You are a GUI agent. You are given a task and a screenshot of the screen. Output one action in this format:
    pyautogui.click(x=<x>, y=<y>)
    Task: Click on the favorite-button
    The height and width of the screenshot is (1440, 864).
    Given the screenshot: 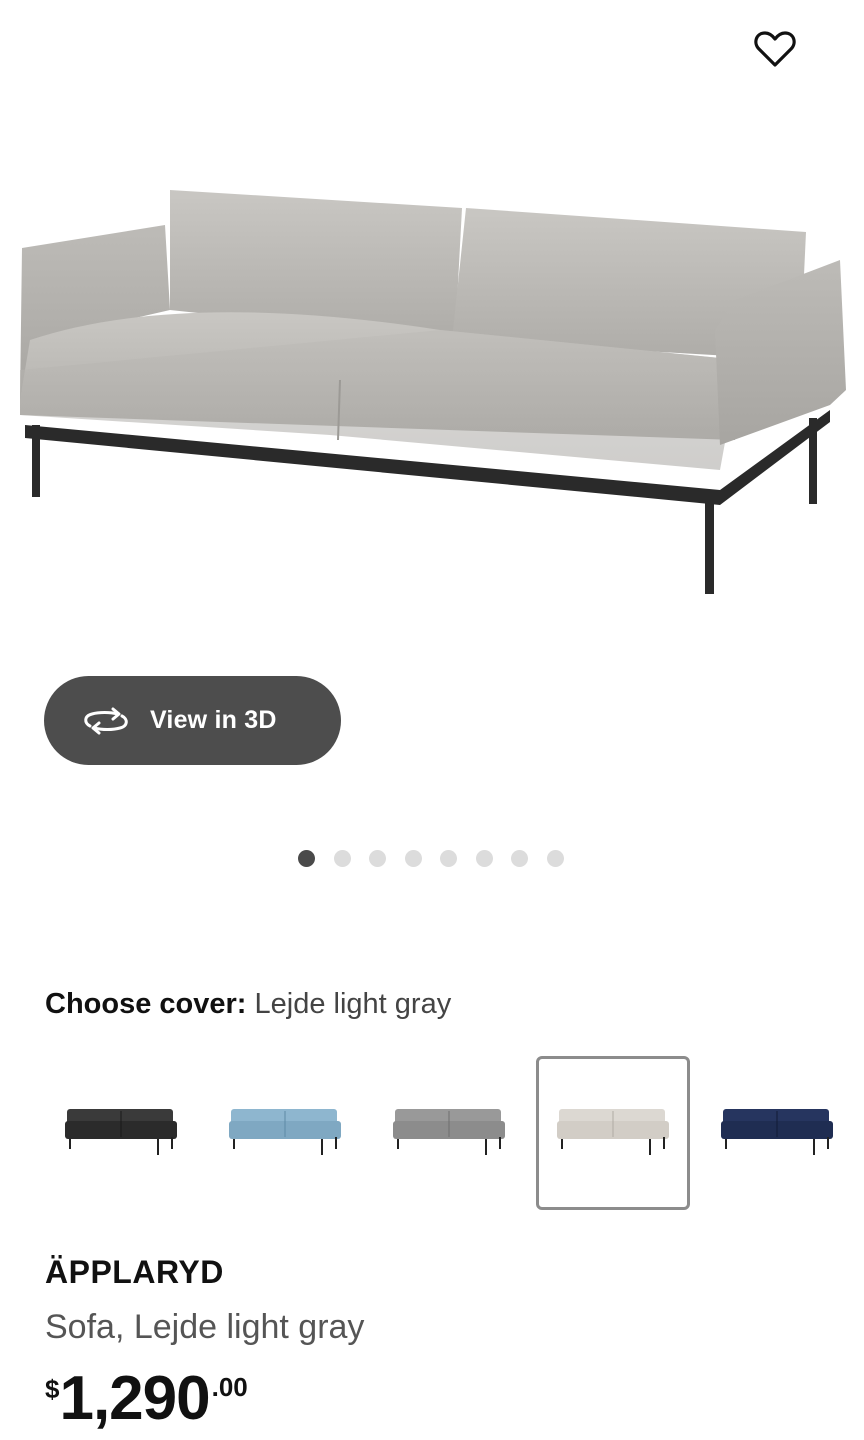 What is the action you would take?
    pyautogui.click(x=775, y=49)
    